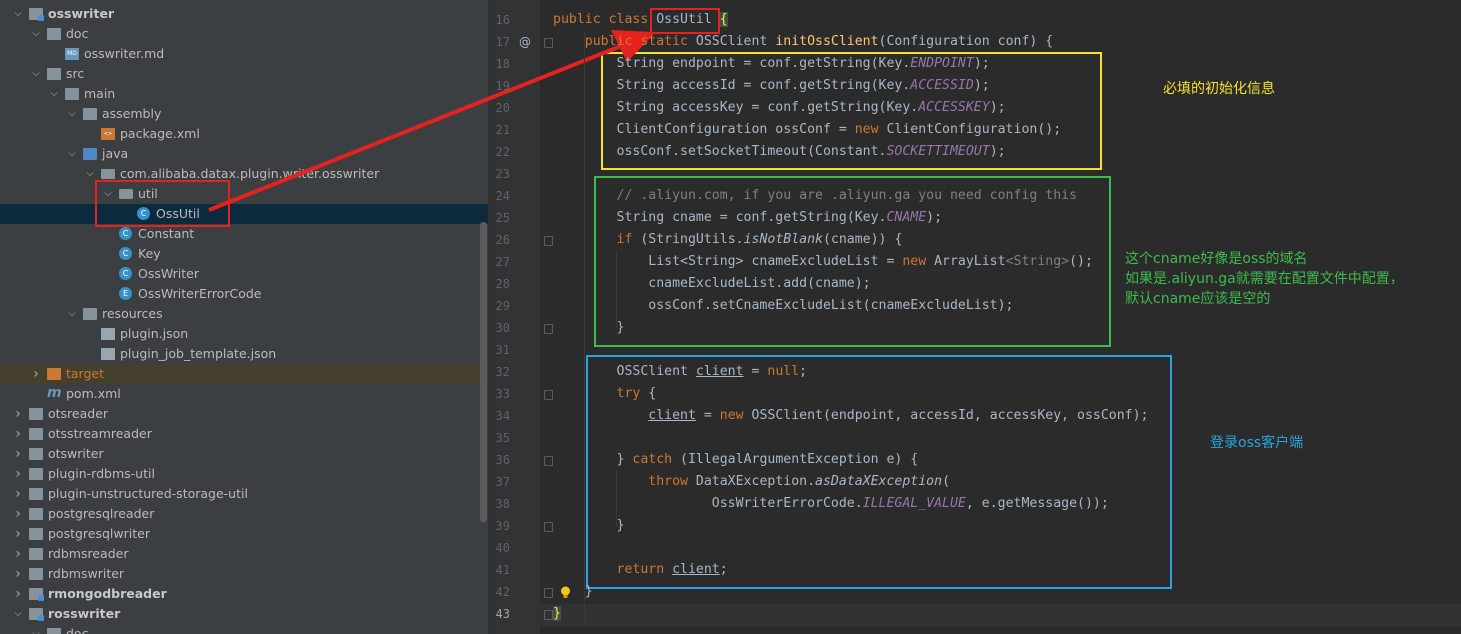 The height and width of the screenshot is (634, 1461). Describe the element at coordinates (680, 371) in the screenshot. I see `code-line: OSSClient client = null;` at that location.